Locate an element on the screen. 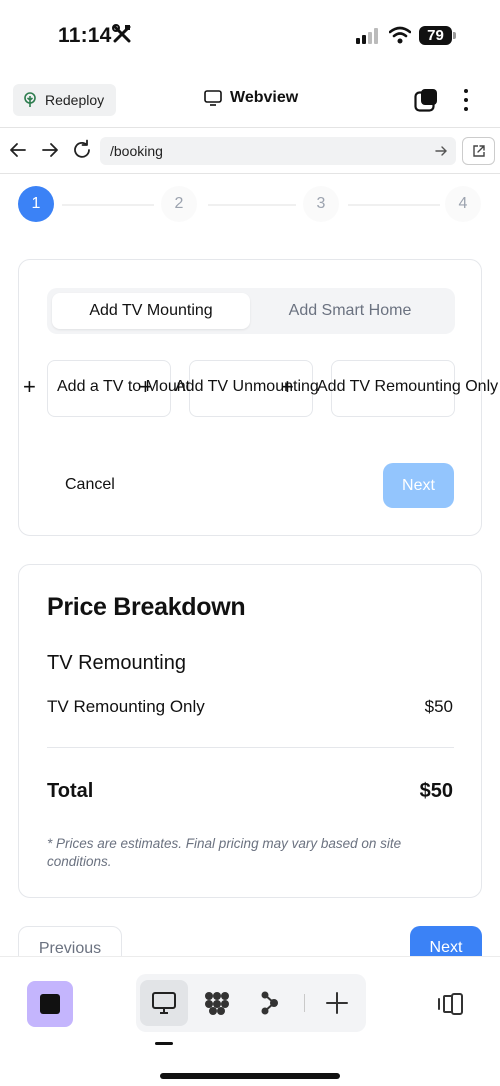 Image resolution: width=500 pixels, height=1086 pixels. divider is located at coordinates (250, 747).